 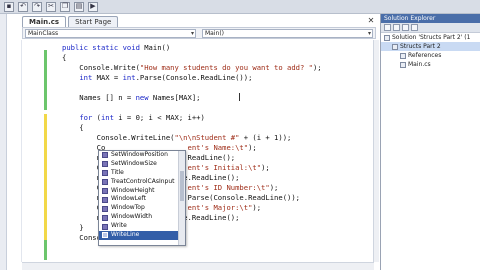 I want to click on intellisense-item: Write, so click(x=142, y=226).